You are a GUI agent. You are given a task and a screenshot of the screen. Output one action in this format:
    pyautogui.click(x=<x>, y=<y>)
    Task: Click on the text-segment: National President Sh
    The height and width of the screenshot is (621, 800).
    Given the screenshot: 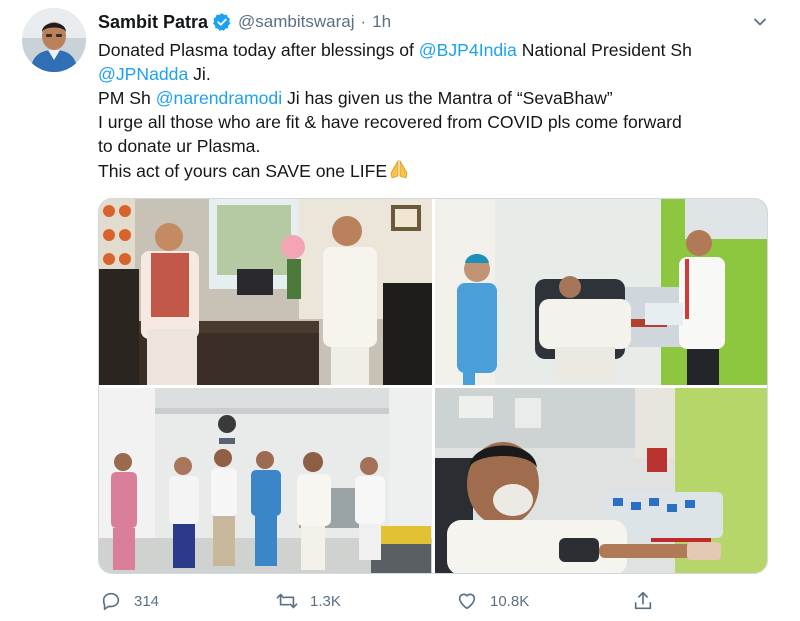 What is the action you would take?
    pyautogui.click(x=604, y=50)
    